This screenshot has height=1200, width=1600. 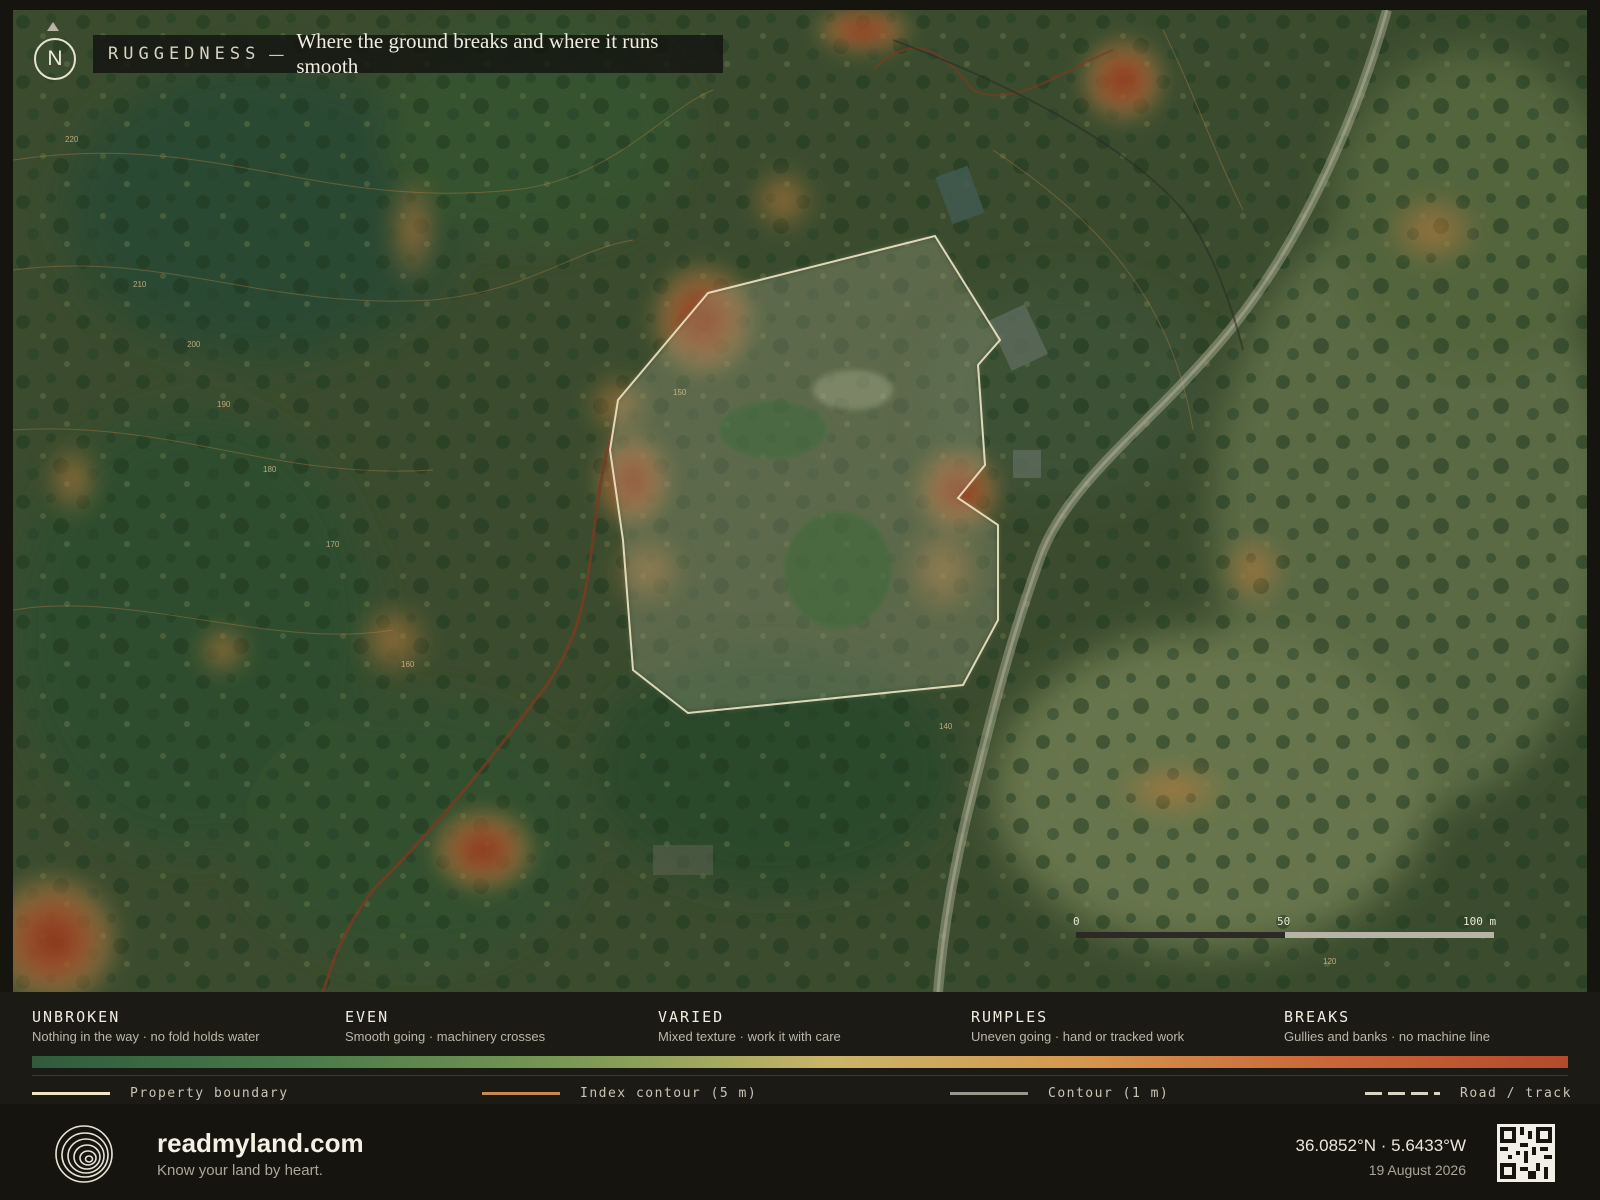 I want to click on legend-class-desc: Smooth going · machinery crosses, so click(x=445, y=1036).